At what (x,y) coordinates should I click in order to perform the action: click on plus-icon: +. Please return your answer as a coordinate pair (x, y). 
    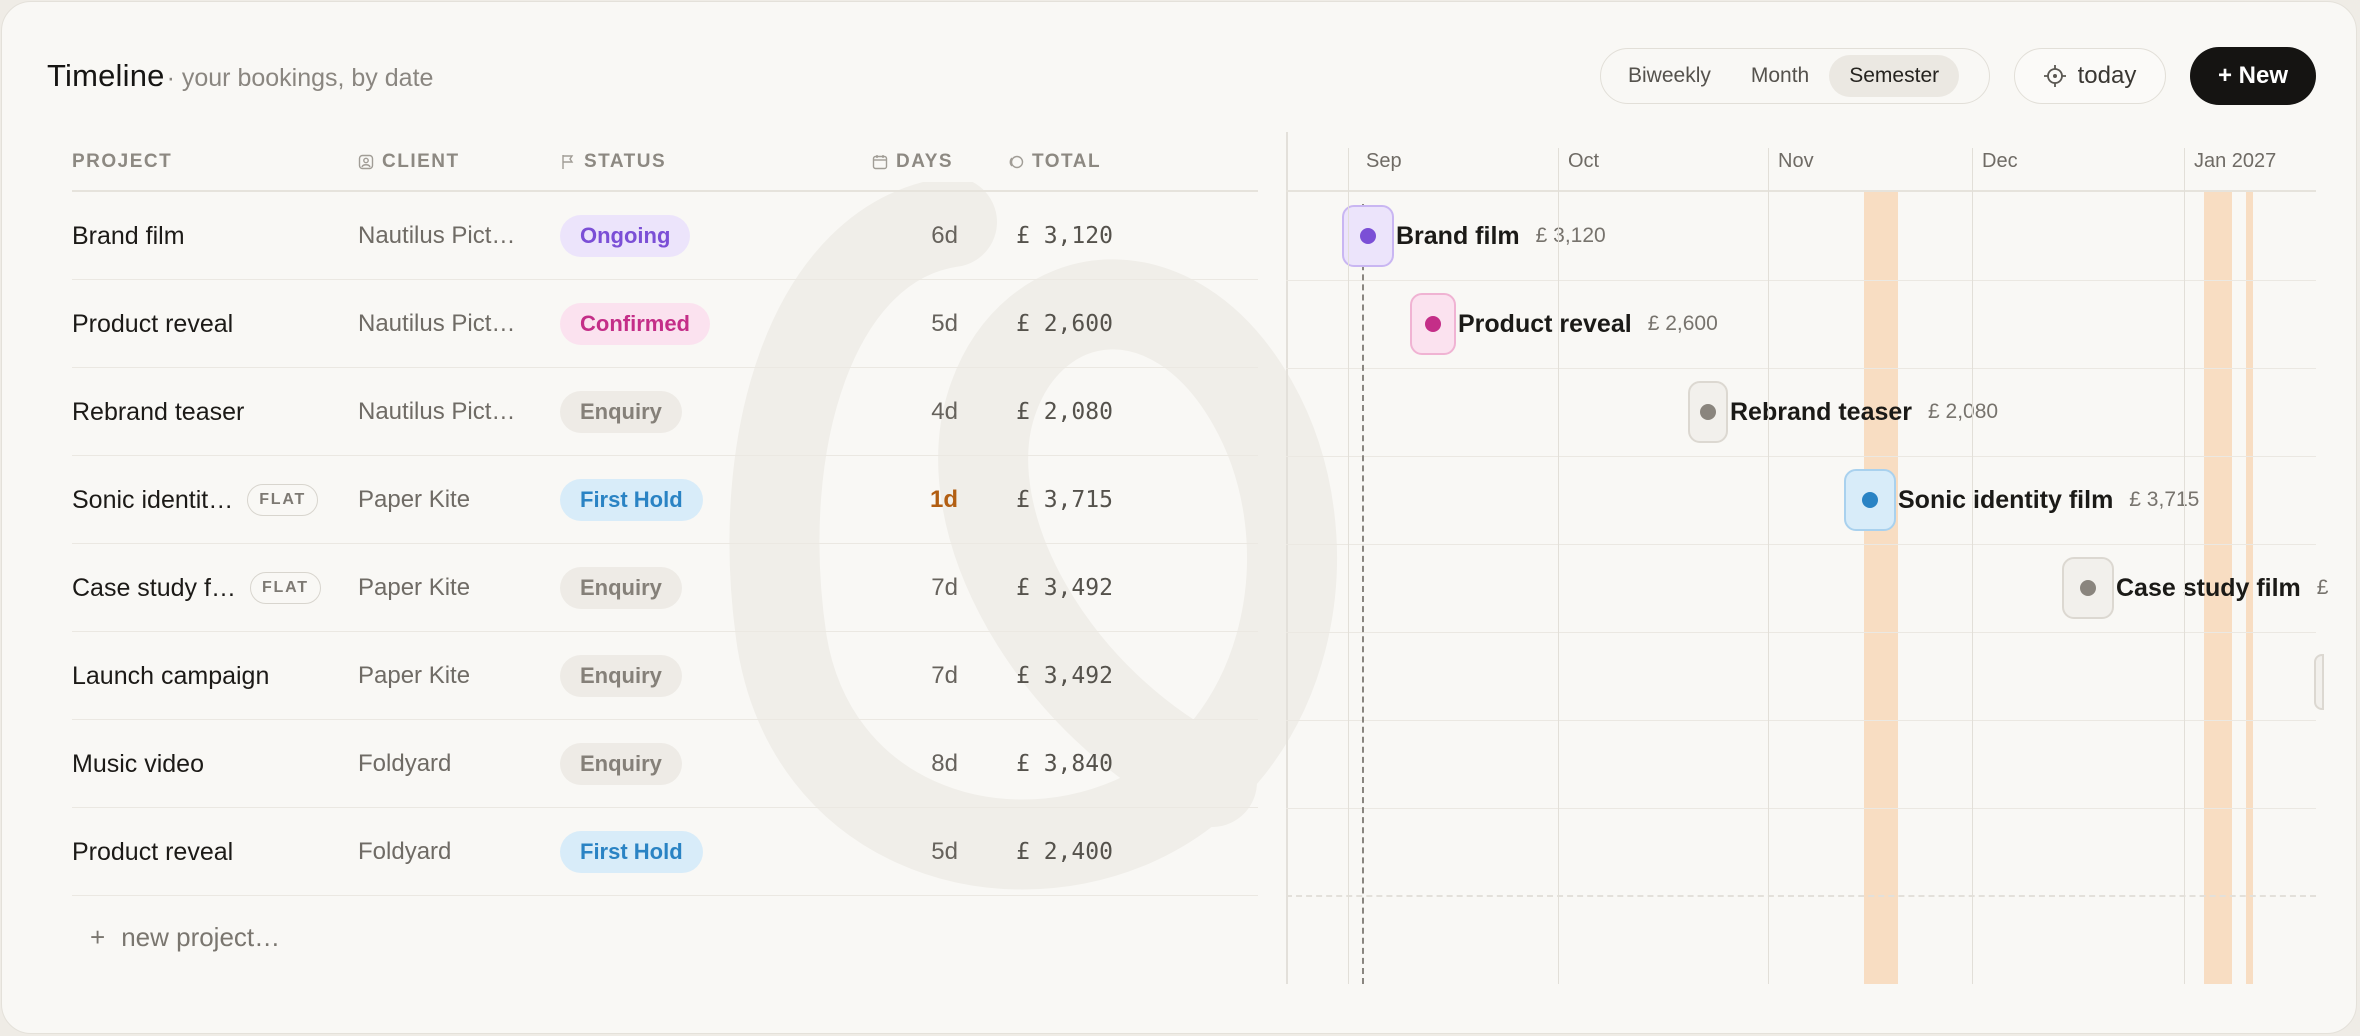
    Looking at the image, I should click on (98, 937).